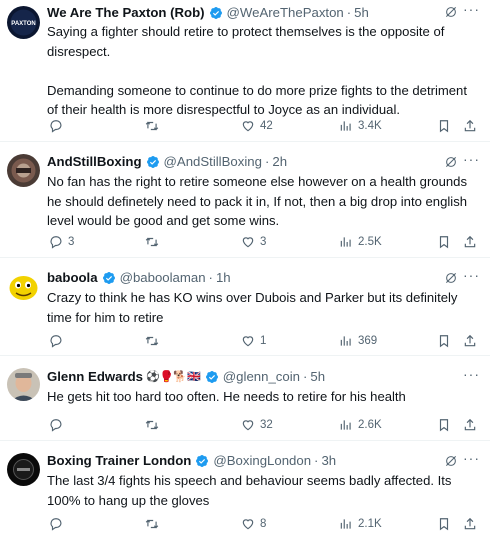  Describe the element at coordinates (368, 341) in the screenshot. I see `view-count: 369` at that location.